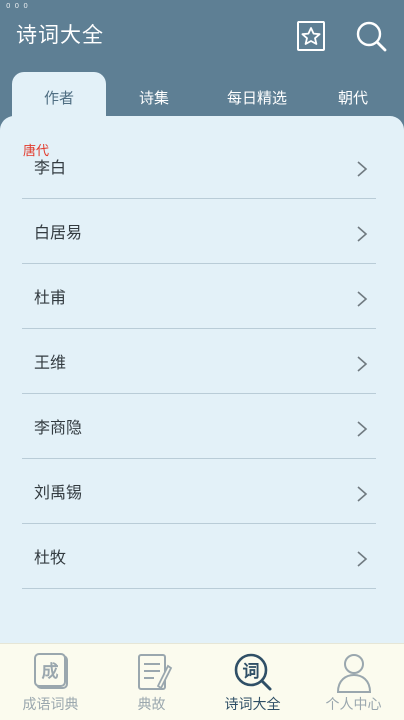 The height and width of the screenshot is (720, 404). I want to click on author-row-wang-wei: 王维, so click(199, 361).